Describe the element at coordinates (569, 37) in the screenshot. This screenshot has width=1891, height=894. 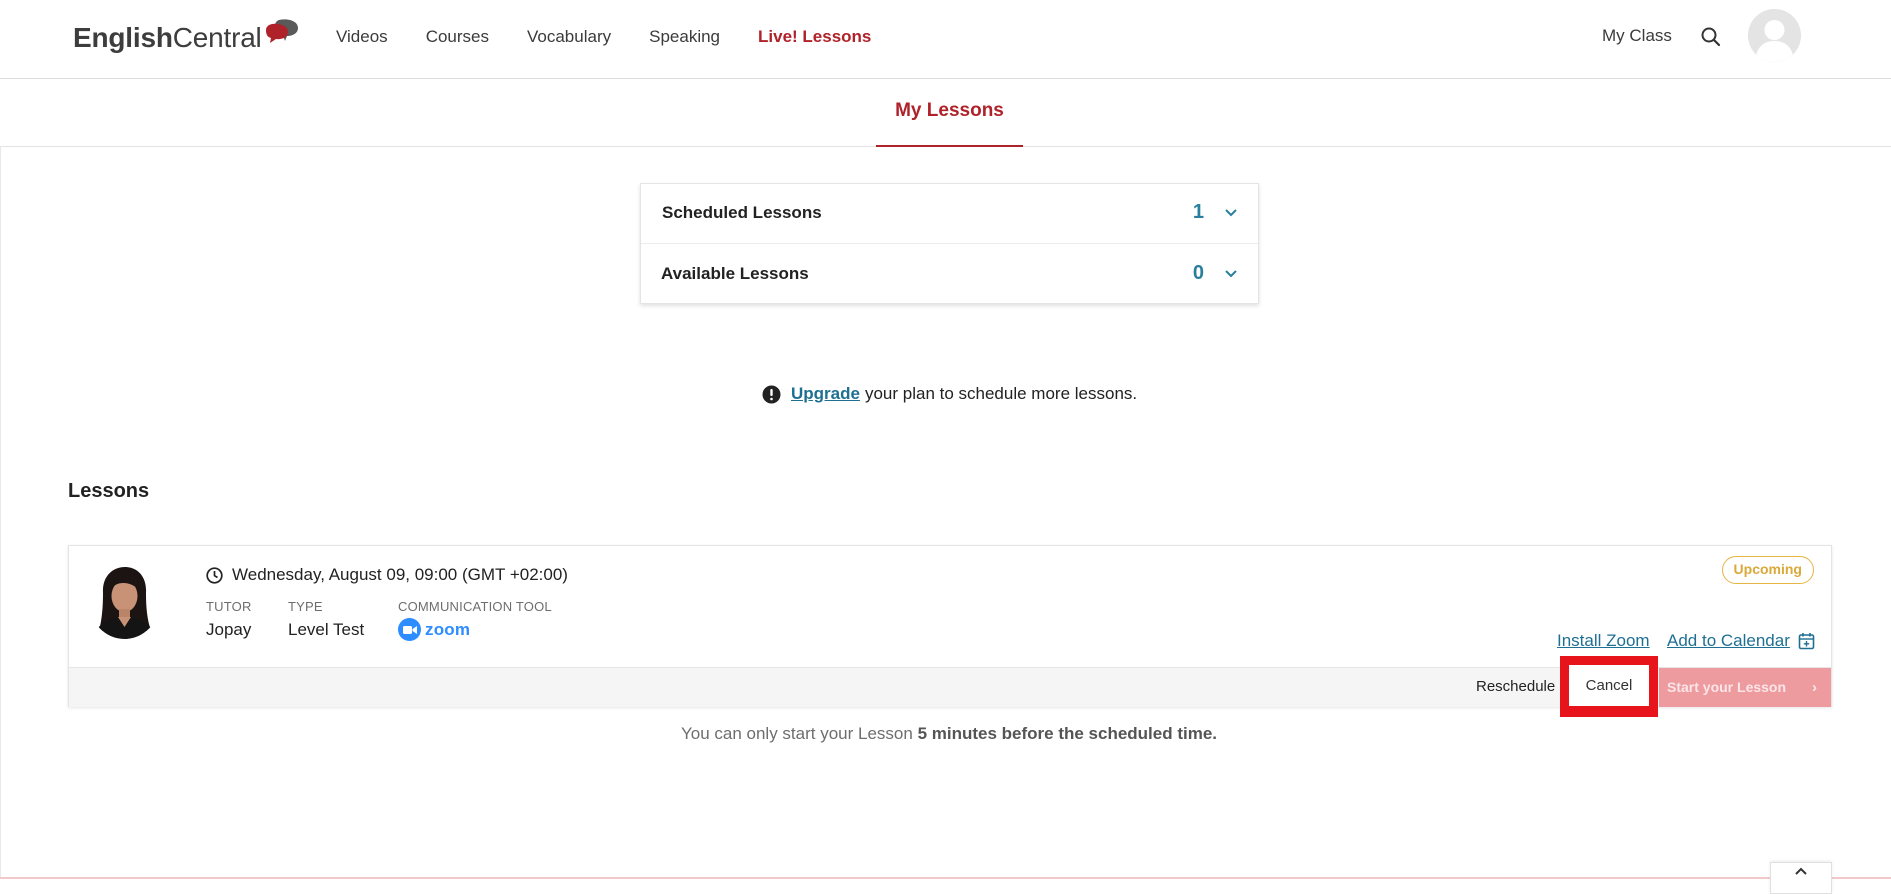
I see `nav-vocabulary: Vocabulary` at that location.